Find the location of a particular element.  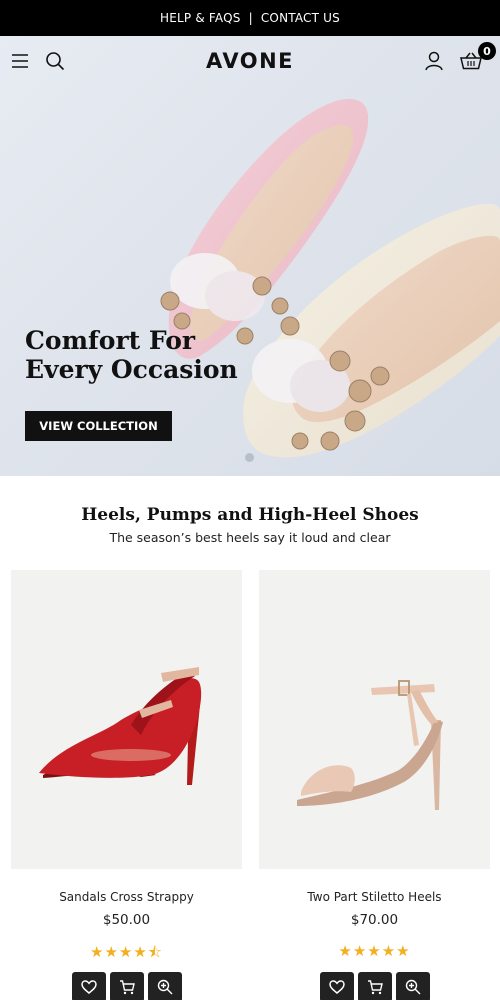

announcement-bar: HELP & FAQS | CONTACT US is located at coordinates (250, 18).